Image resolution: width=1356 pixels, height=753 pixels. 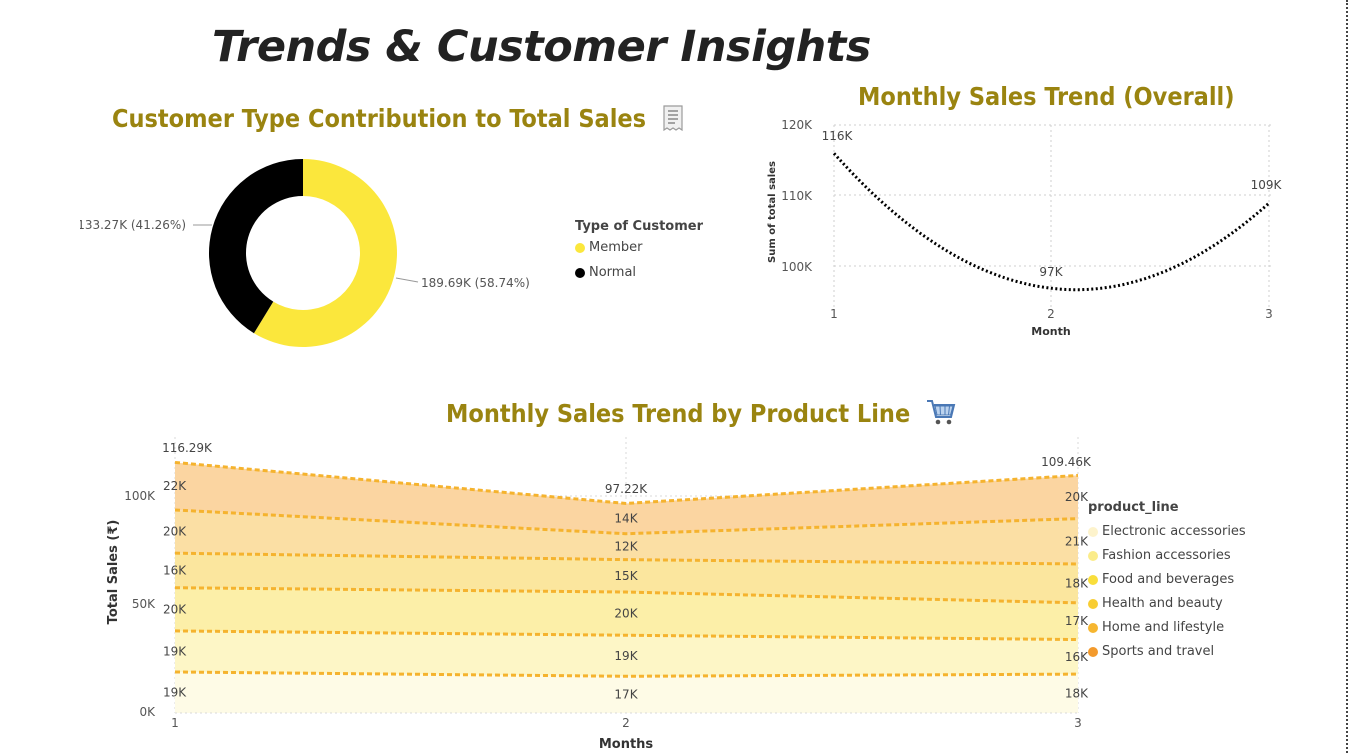 I want to click on area-xlabel: Months, so click(x=626, y=744).